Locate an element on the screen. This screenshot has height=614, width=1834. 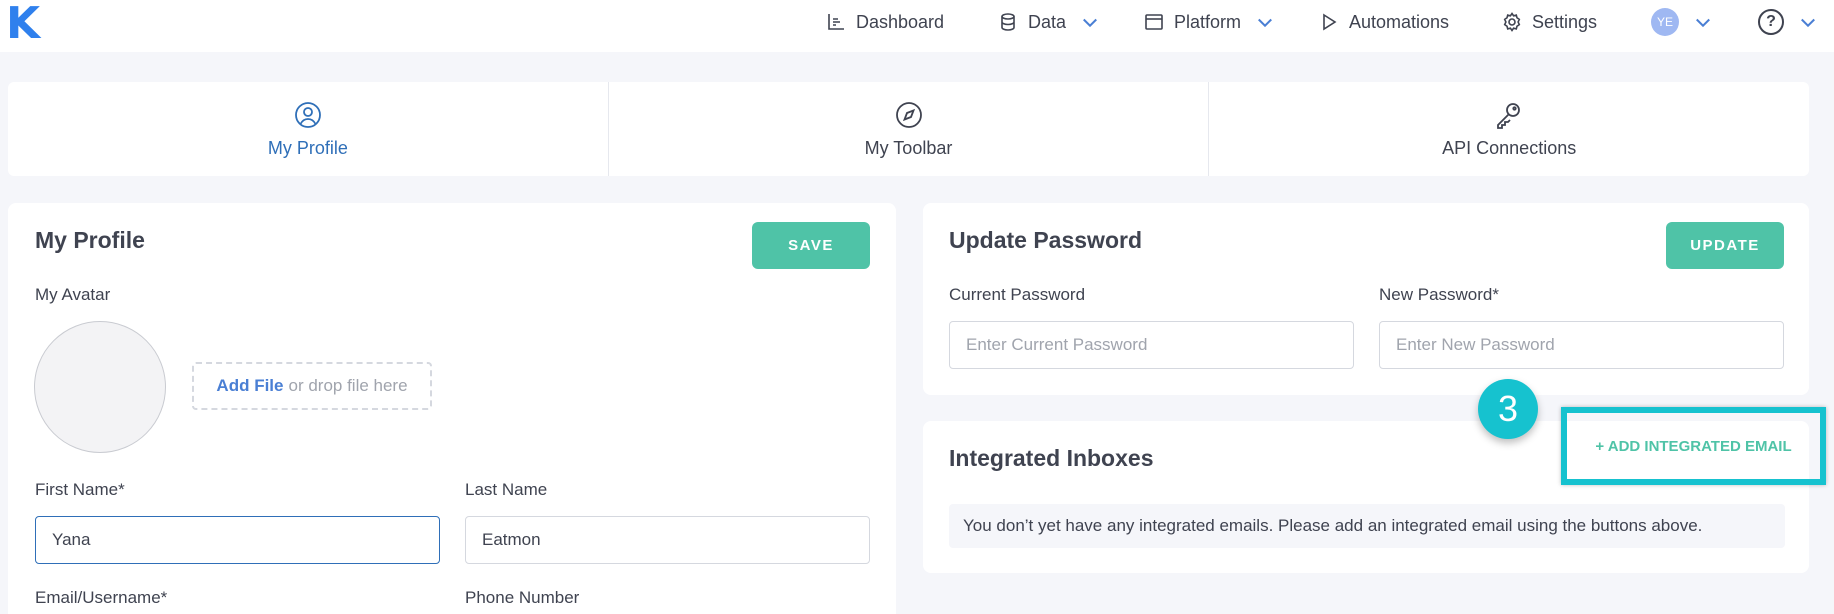
avatar-label: My Avatar is located at coordinates (73, 294).